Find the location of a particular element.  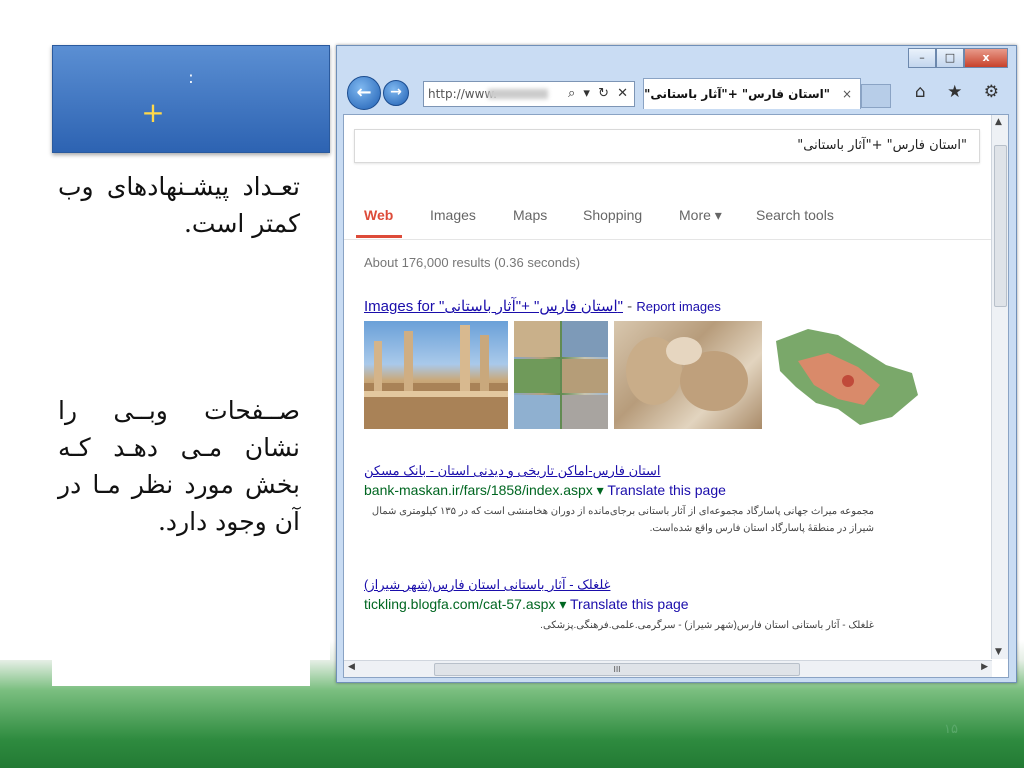

tab-title: "استان فارس" +"آثار باستانی" is located at coordinates (737, 94).